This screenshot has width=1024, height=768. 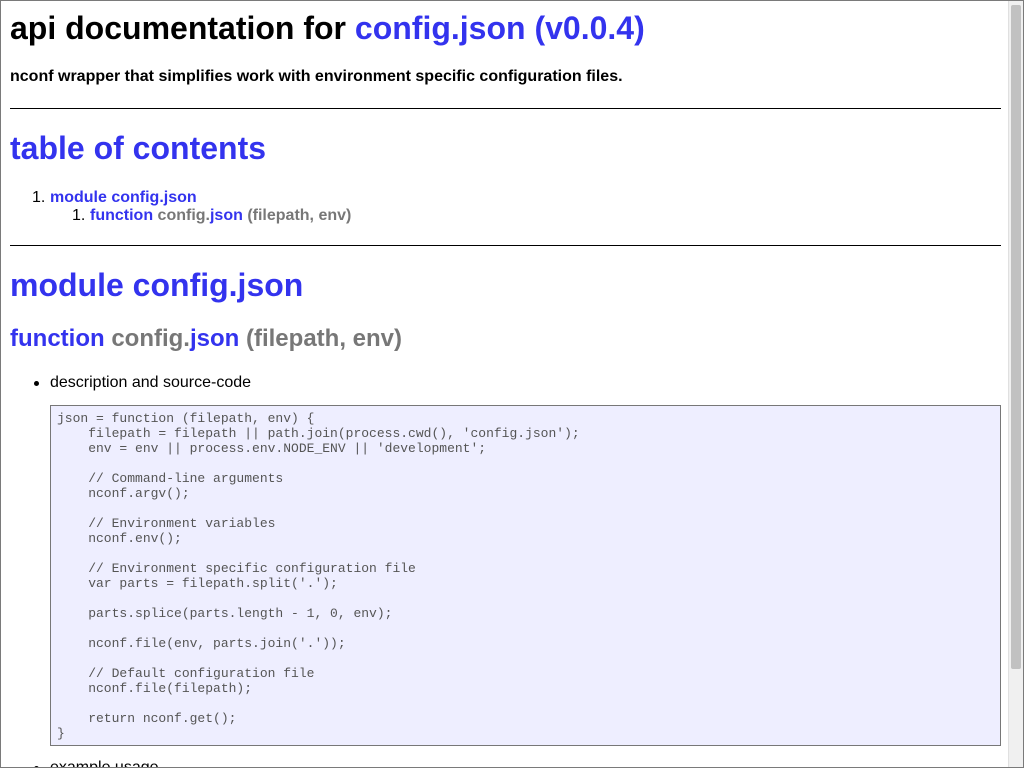 What do you see at coordinates (150, 338) in the screenshot?
I see `function-name-prefix: config.` at bounding box center [150, 338].